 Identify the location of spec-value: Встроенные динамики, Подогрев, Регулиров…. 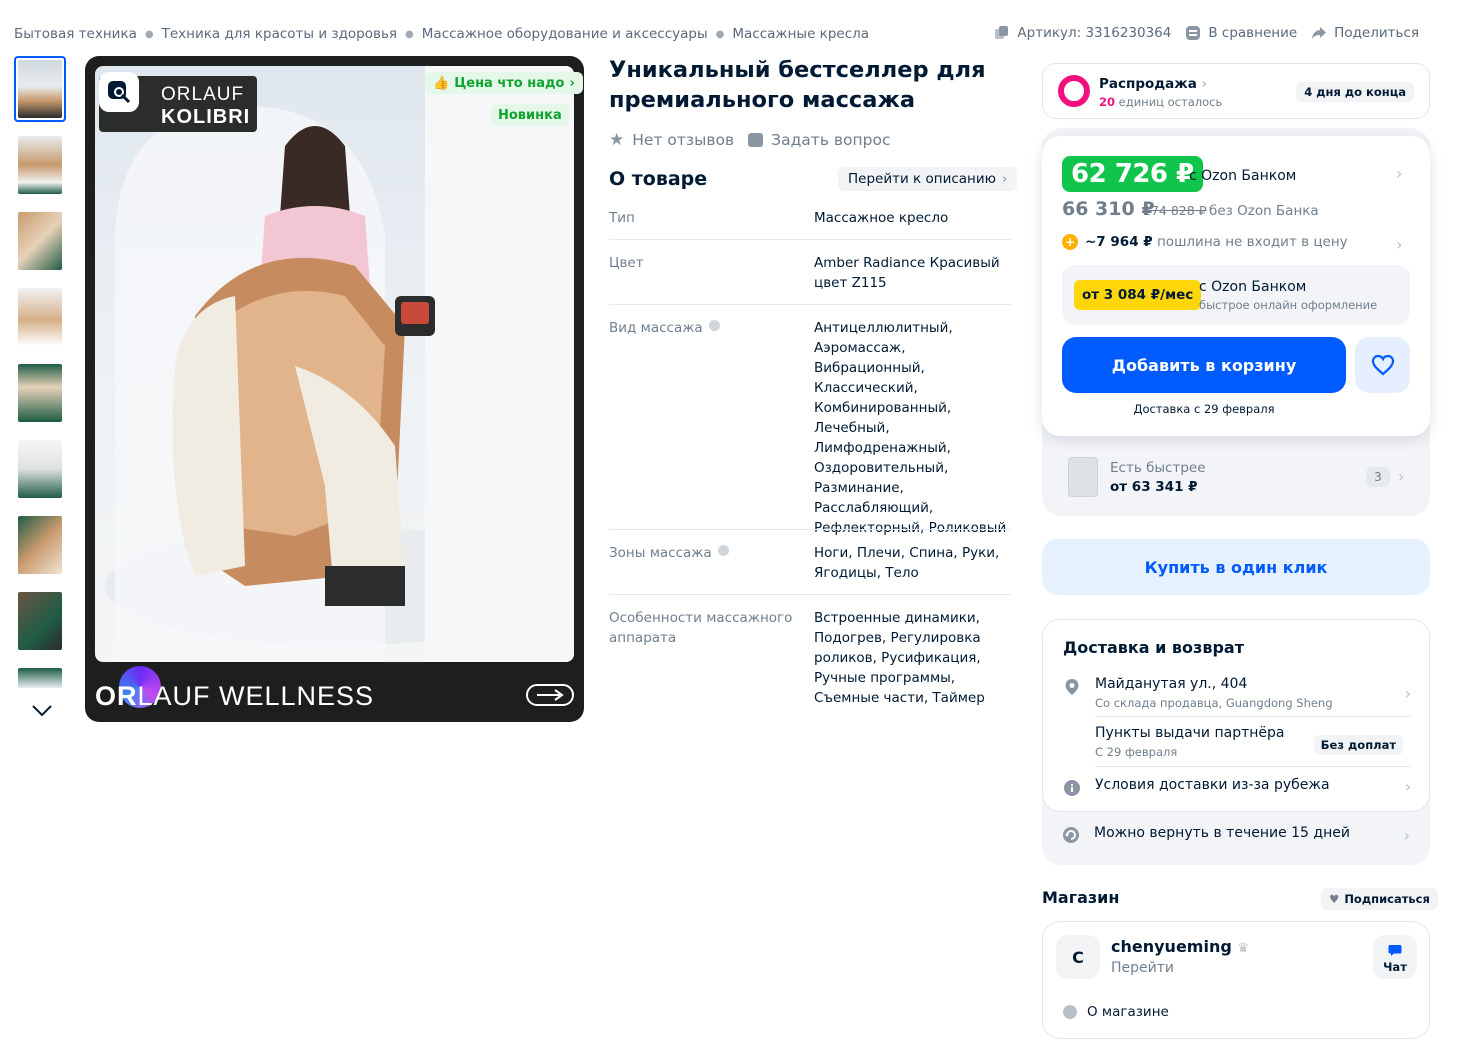
(899, 658).